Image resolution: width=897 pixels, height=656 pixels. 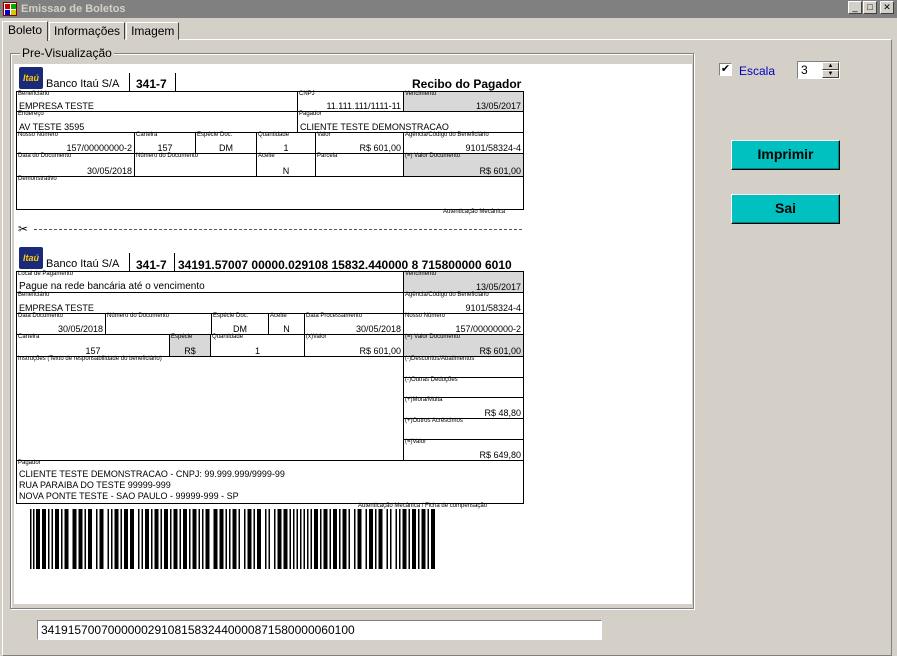 I want to click on spin-up-icon: ▲, so click(x=830, y=66).